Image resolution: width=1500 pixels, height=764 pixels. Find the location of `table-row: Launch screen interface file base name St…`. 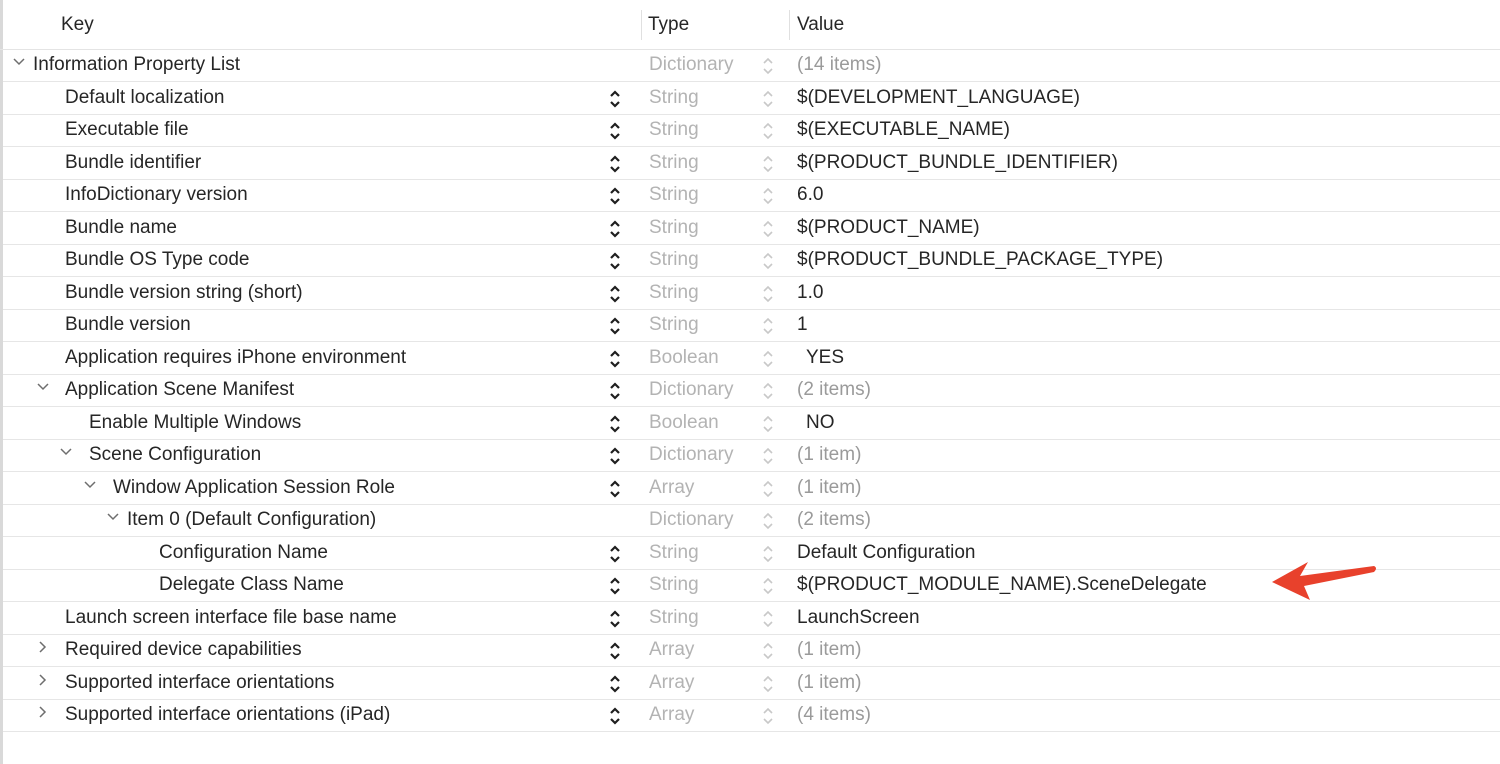

table-row: Launch screen interface file base name St… is located at coordinates (751, 618).